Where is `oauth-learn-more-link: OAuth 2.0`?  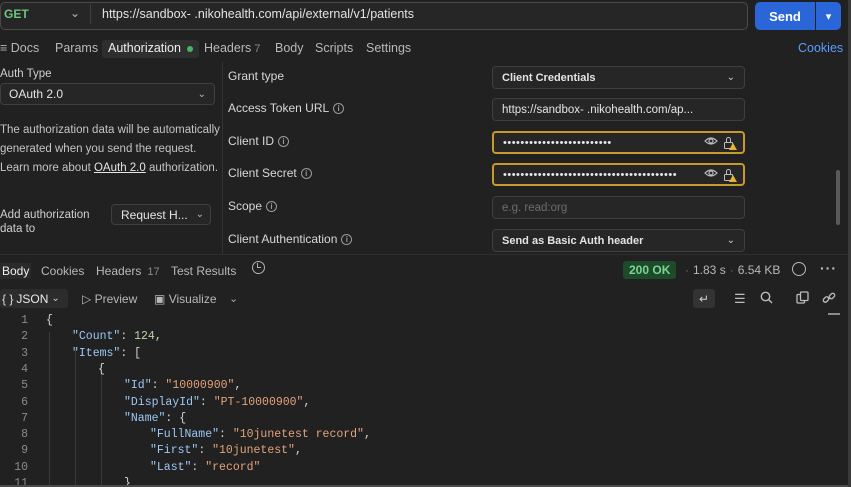
oauth-learn-more-link: OAuth 2.0 is located at coordinates (120, 168).